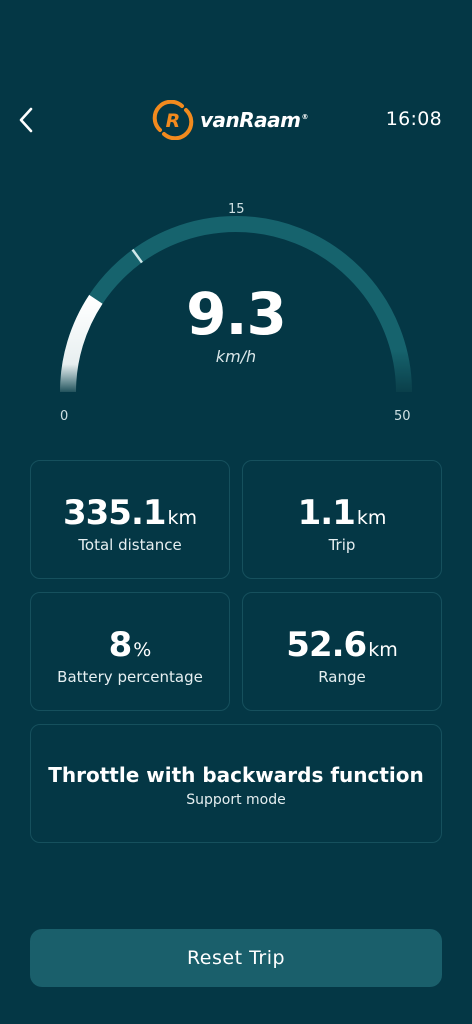  I want to click on brand-logo: R vanRaam®, so click(230, 120).